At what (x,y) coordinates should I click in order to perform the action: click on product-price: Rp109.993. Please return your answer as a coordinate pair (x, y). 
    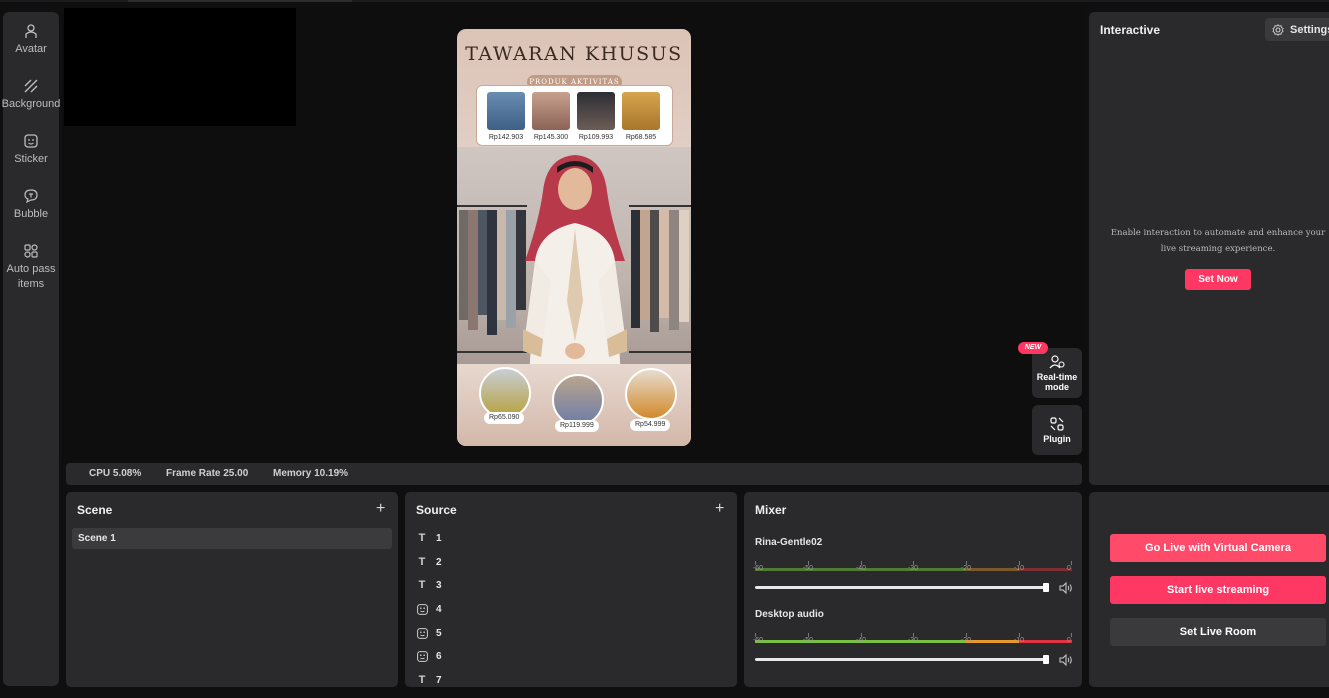
    Looking at the image, I should click on (596, 137).